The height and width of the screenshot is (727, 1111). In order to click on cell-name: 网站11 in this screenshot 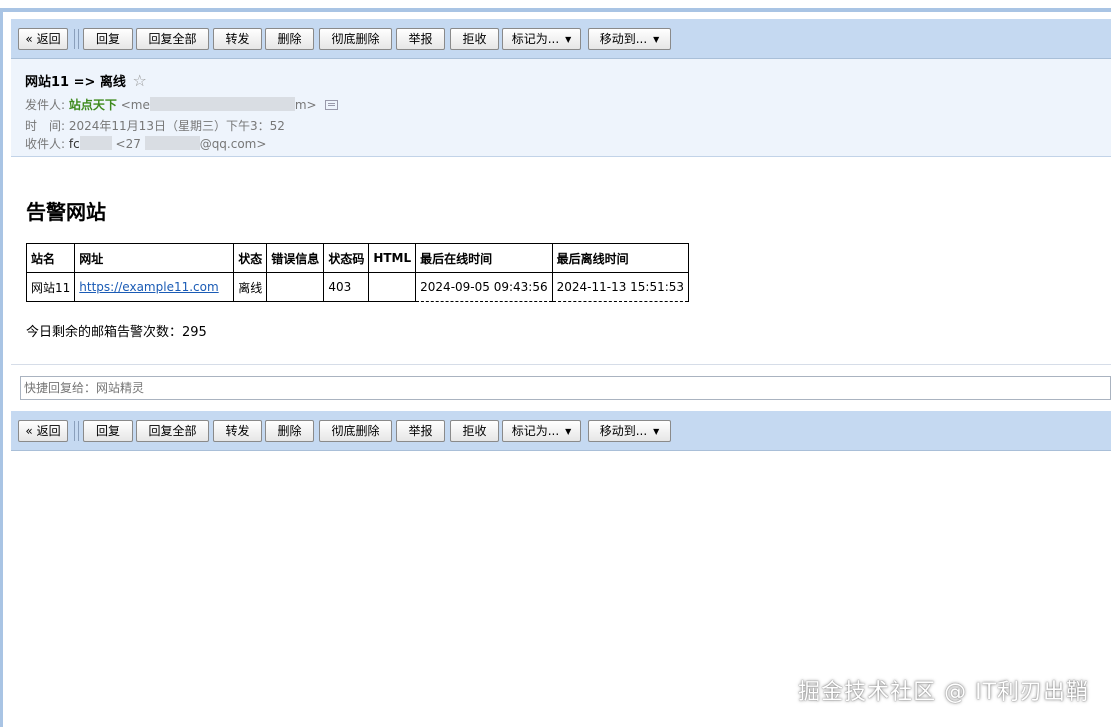, I will do `click(50, 287)`.